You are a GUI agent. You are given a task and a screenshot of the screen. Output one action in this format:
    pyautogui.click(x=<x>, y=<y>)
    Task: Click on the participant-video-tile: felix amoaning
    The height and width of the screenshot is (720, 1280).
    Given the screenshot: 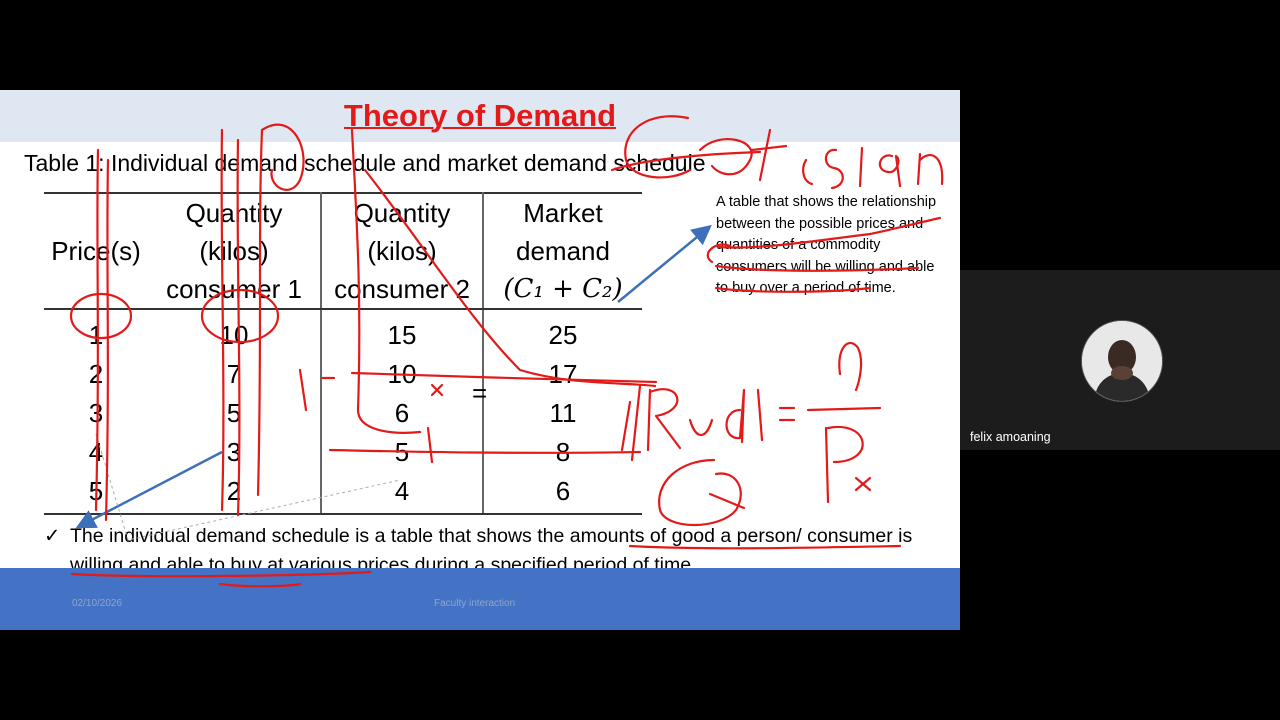 What is the action you would take?
    pyautogui.click(x=1120, y=360)
    